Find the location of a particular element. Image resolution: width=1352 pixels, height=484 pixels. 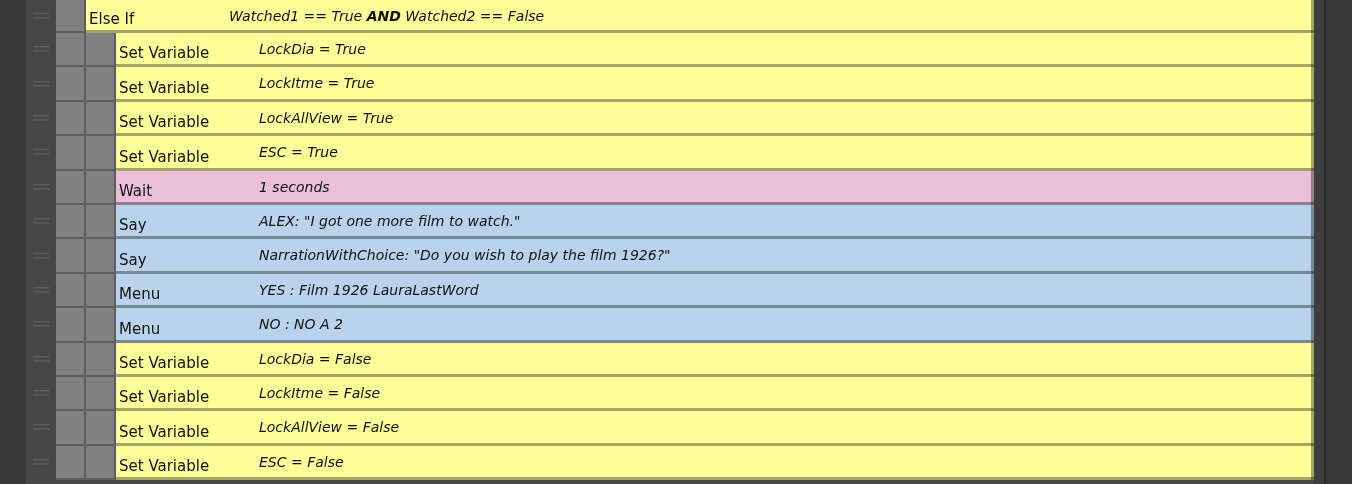

command-row: Say ALEX: "I got one more film to watch." is located at coordinates (715, 222).